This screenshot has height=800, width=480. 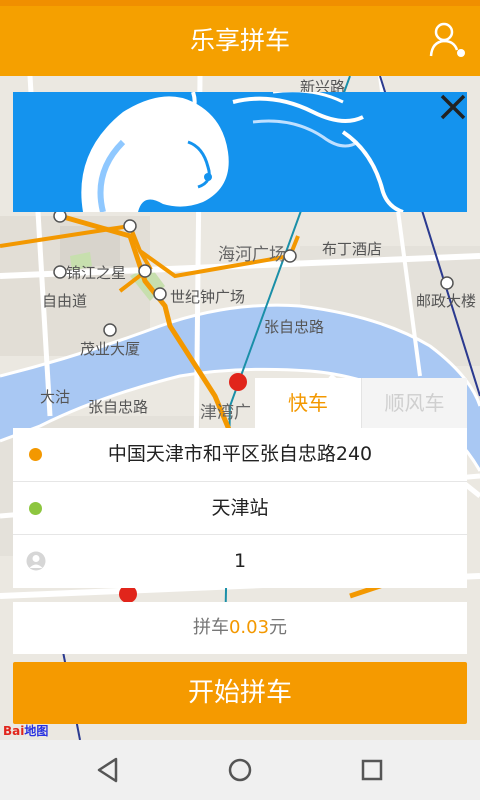 I want to click on map-label-zhangzizhong-1: 张自忠路, so click(x=294, y=327).